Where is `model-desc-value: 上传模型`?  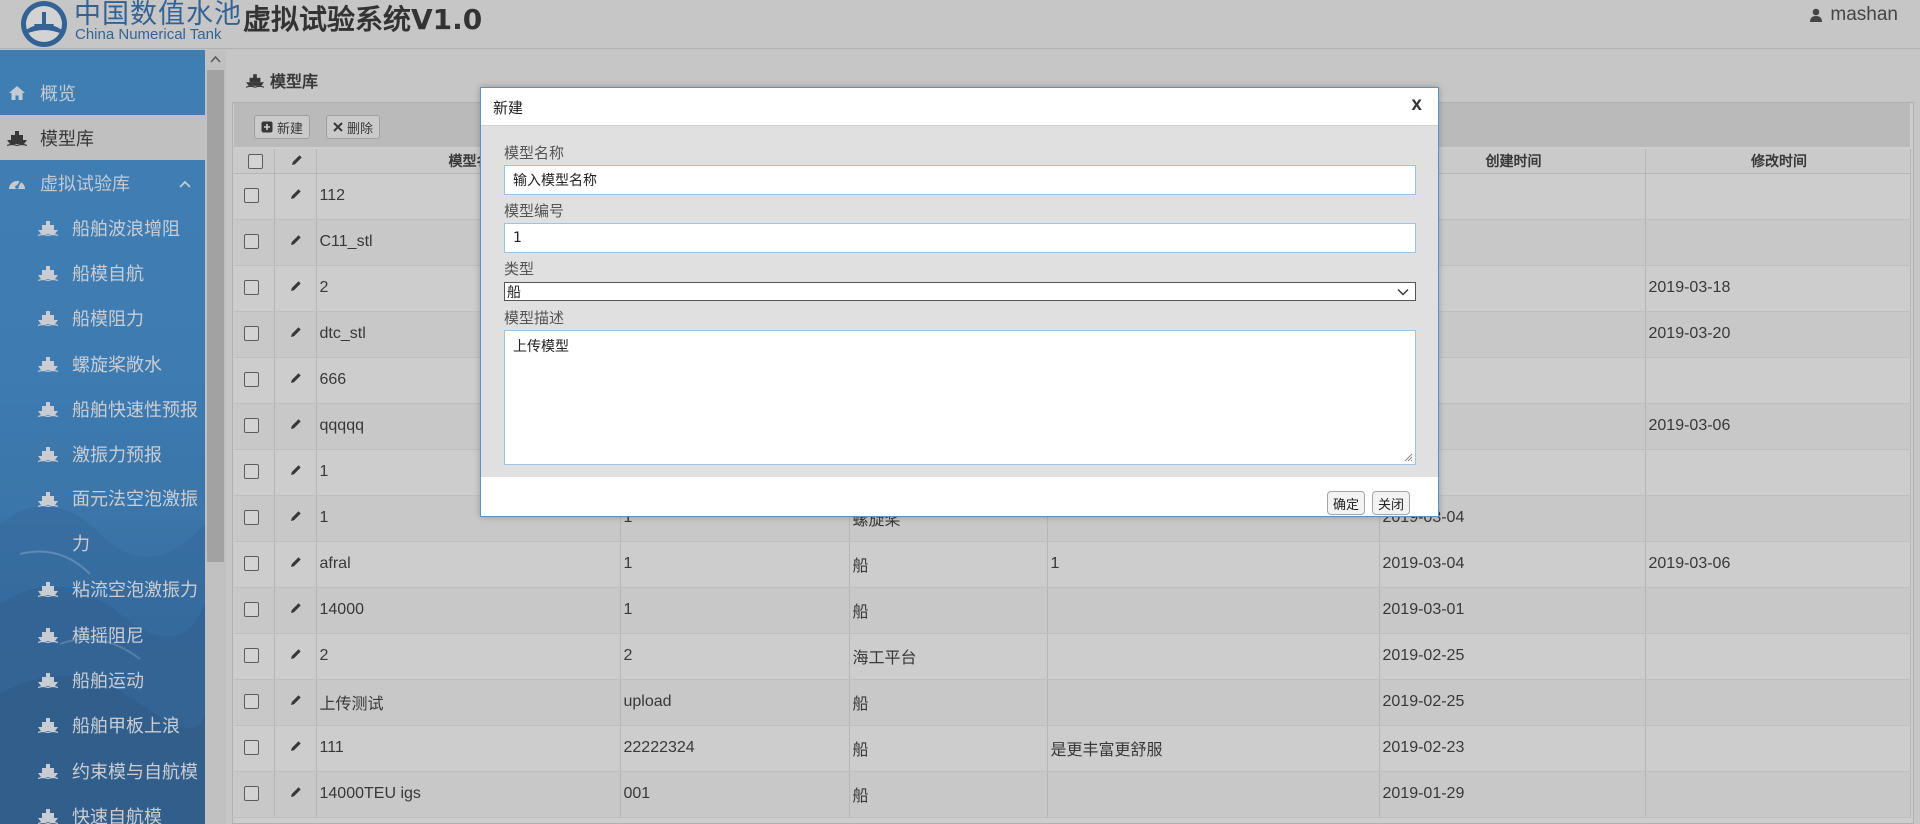
model-desc-value: 上传模型 is located at coordinates (541, 347).